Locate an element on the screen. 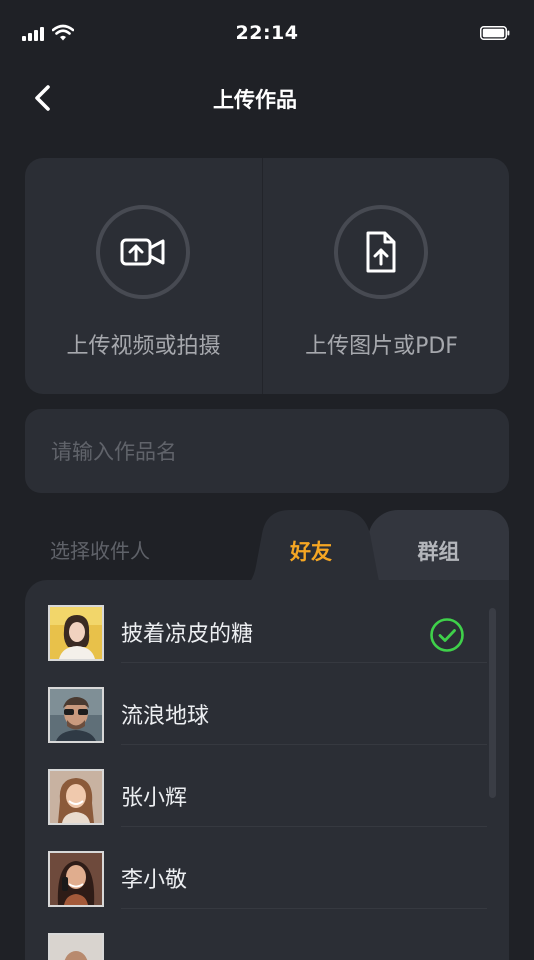  contact-name: 李小敬 is located at coordinates (154, 880).